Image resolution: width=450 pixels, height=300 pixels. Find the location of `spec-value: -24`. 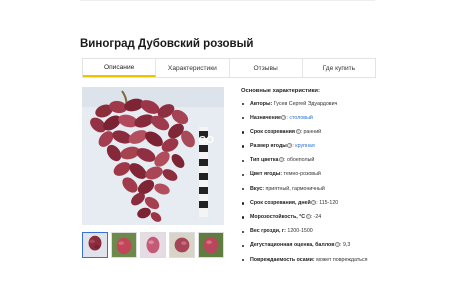

spec-value: -24 is located at coordinates (317, 217).